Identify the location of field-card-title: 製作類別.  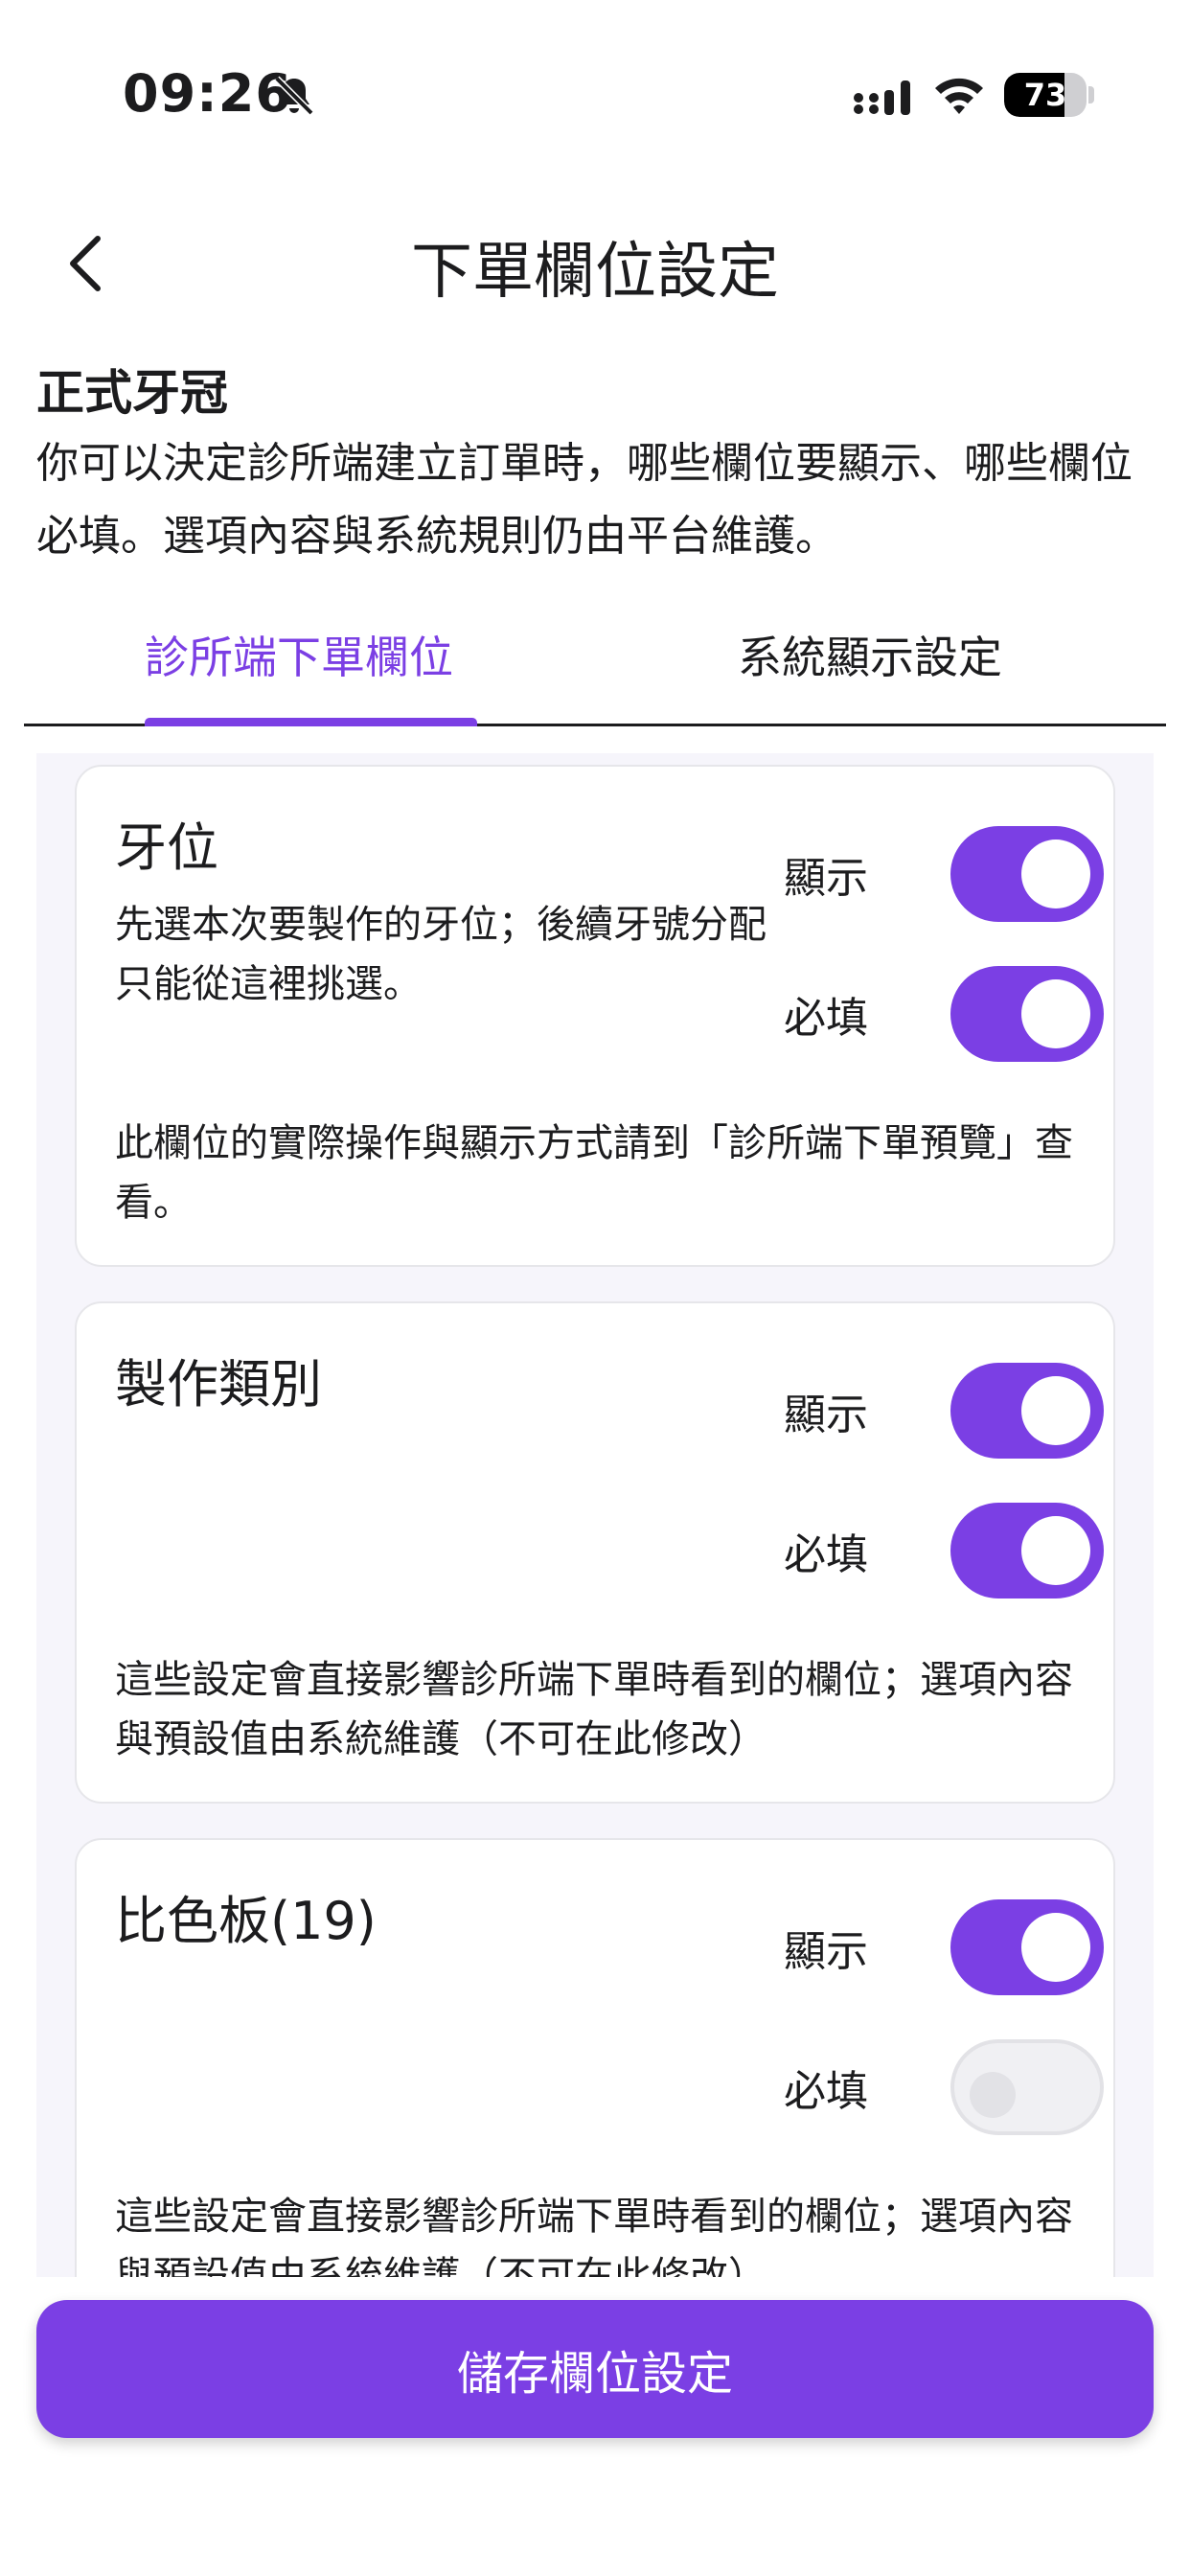
(218, 1384).